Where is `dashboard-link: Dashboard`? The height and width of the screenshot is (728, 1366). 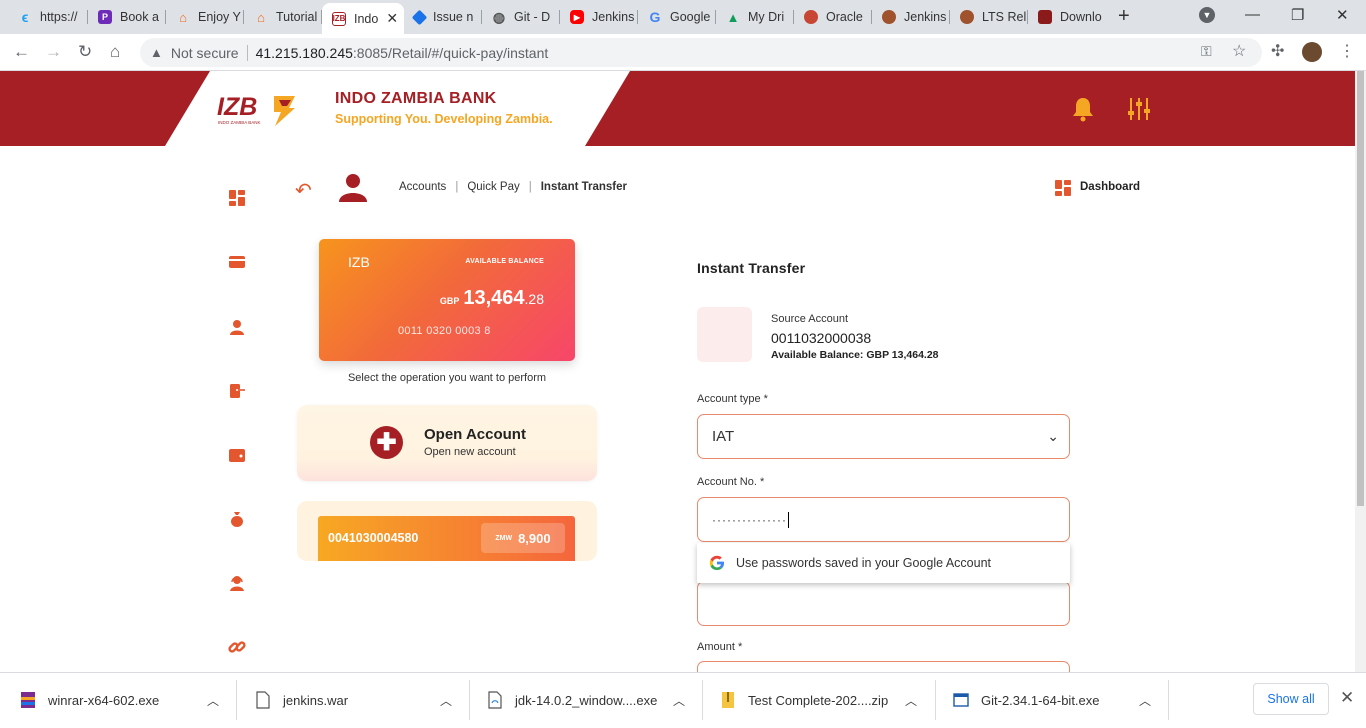
dashboard-link: Dashboard is located at coordinates (1110, 187).